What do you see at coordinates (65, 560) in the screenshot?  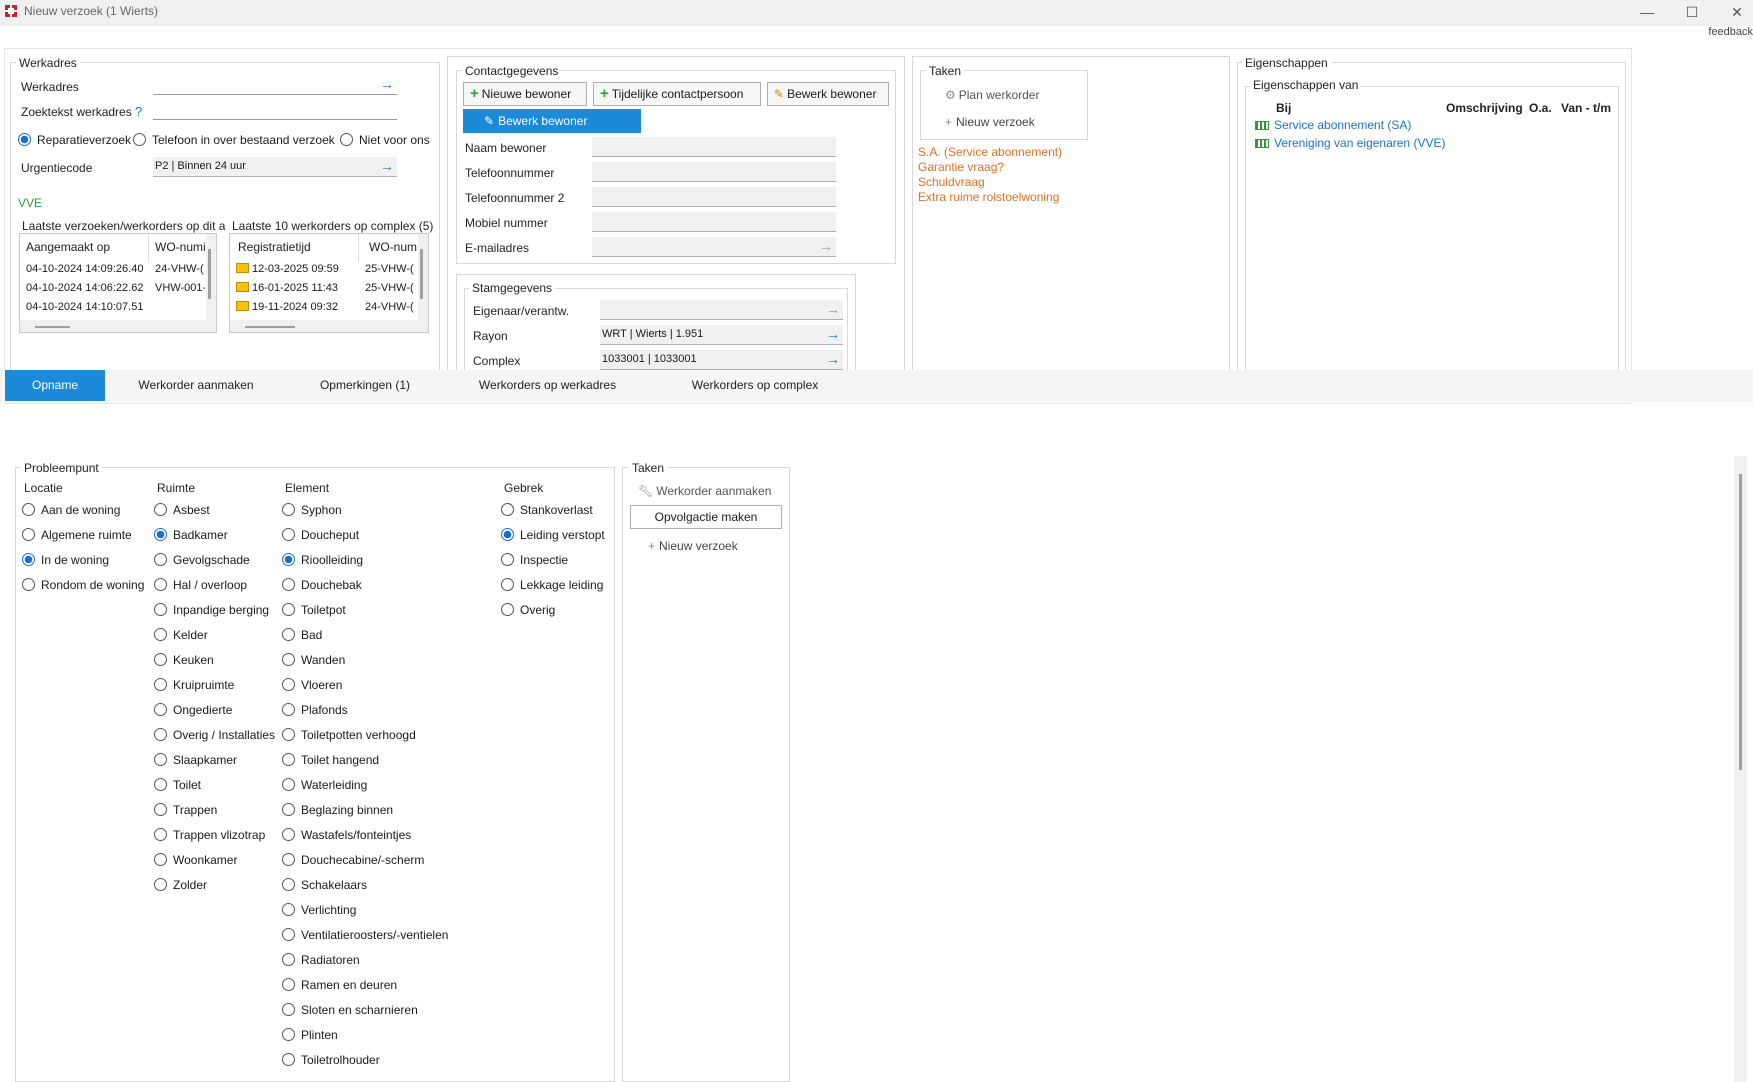 I see `radio-locatie-option: In de woning` at bounding box center [65, 560].